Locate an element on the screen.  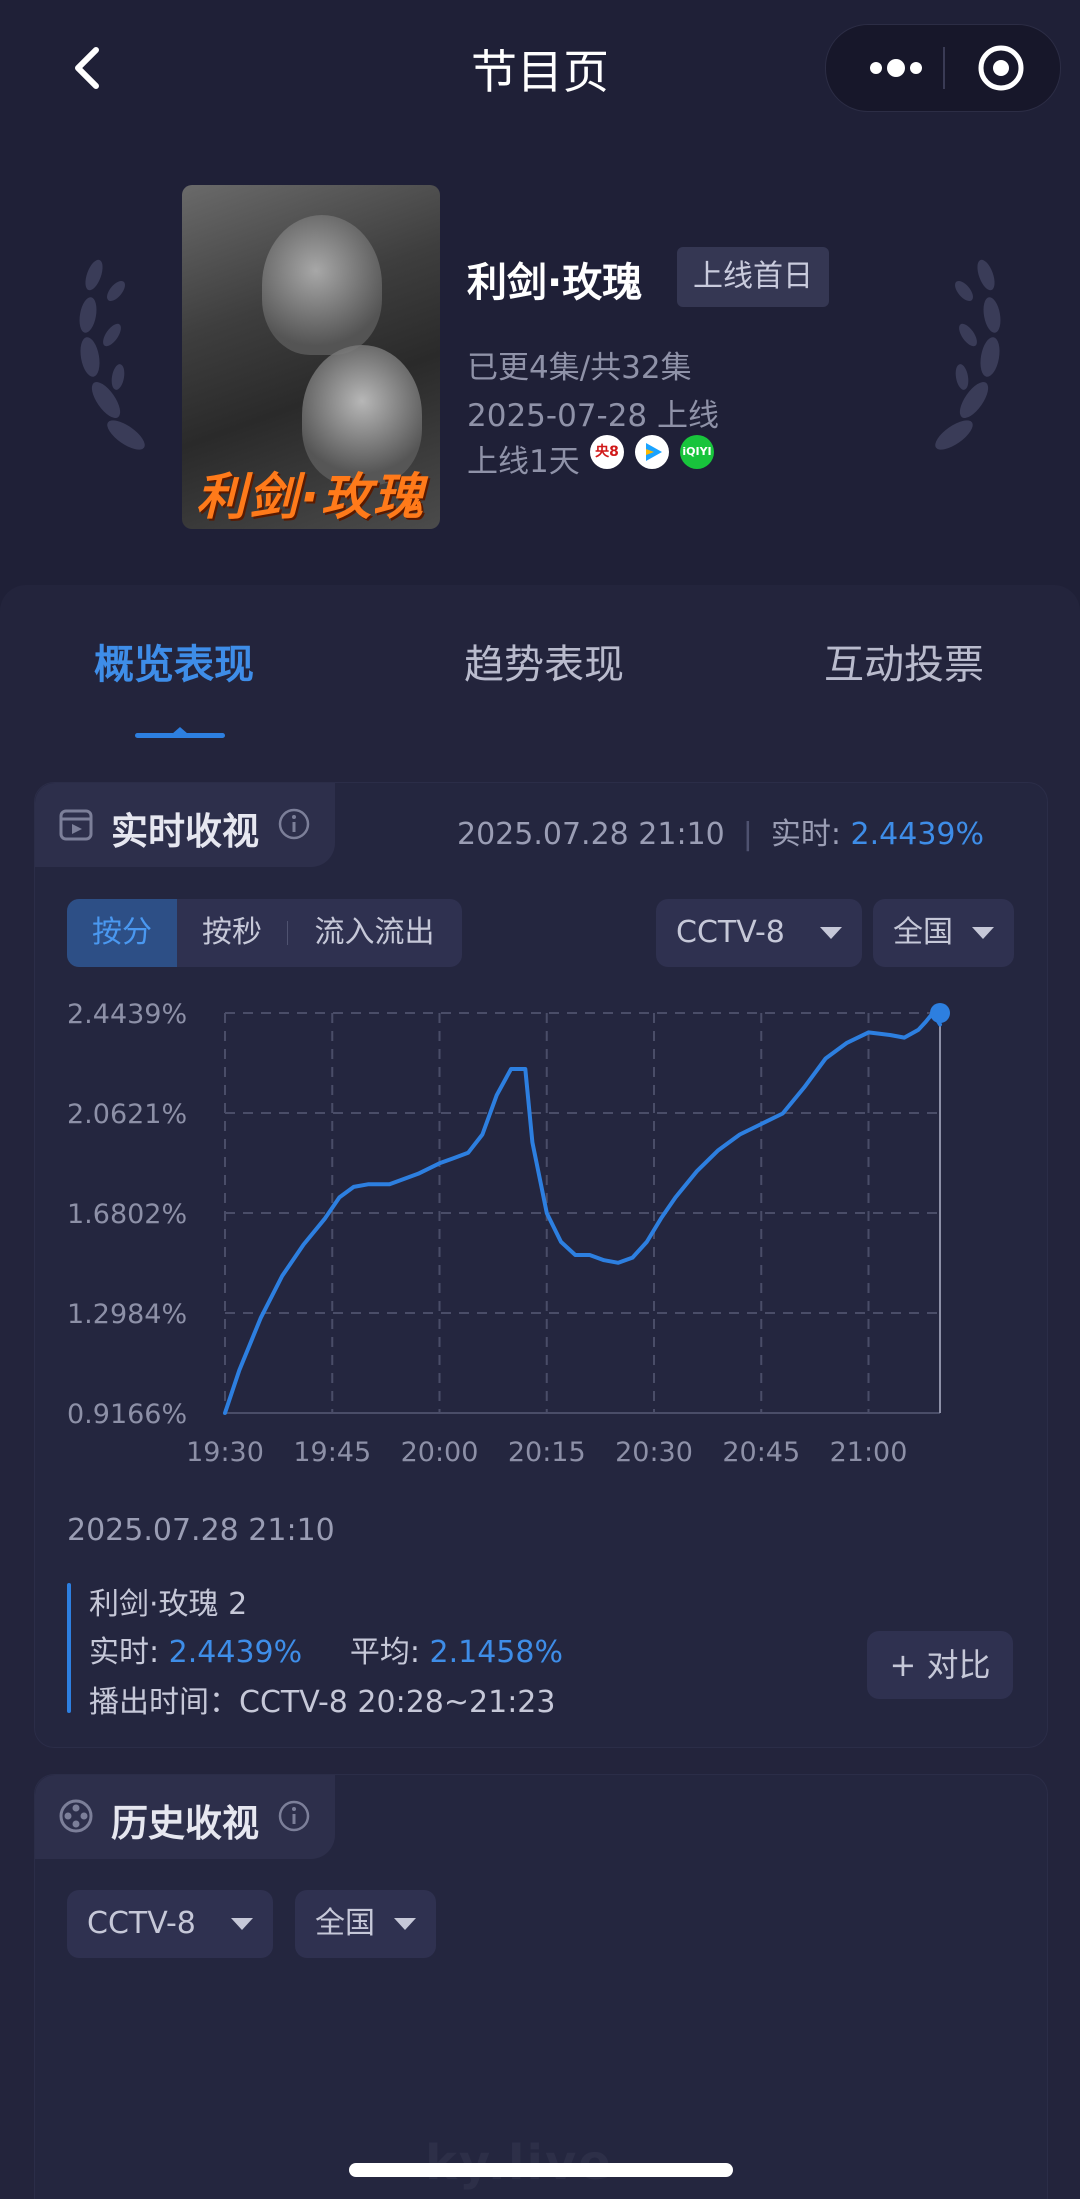
x-tick-label: 20:00 is located at coordinates (440, 1452).